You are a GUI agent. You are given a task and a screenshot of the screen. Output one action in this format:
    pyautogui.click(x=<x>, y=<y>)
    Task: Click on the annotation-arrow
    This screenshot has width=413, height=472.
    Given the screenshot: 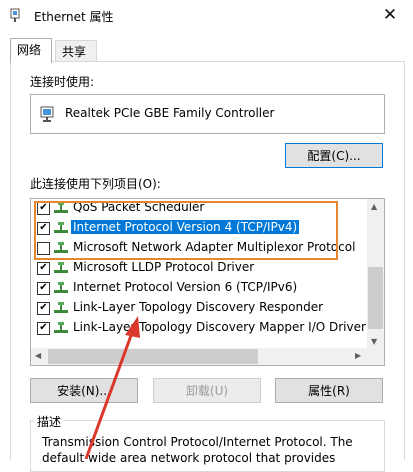 What is the action you would take?
    pyautogui.click(x=112, y=387)
    